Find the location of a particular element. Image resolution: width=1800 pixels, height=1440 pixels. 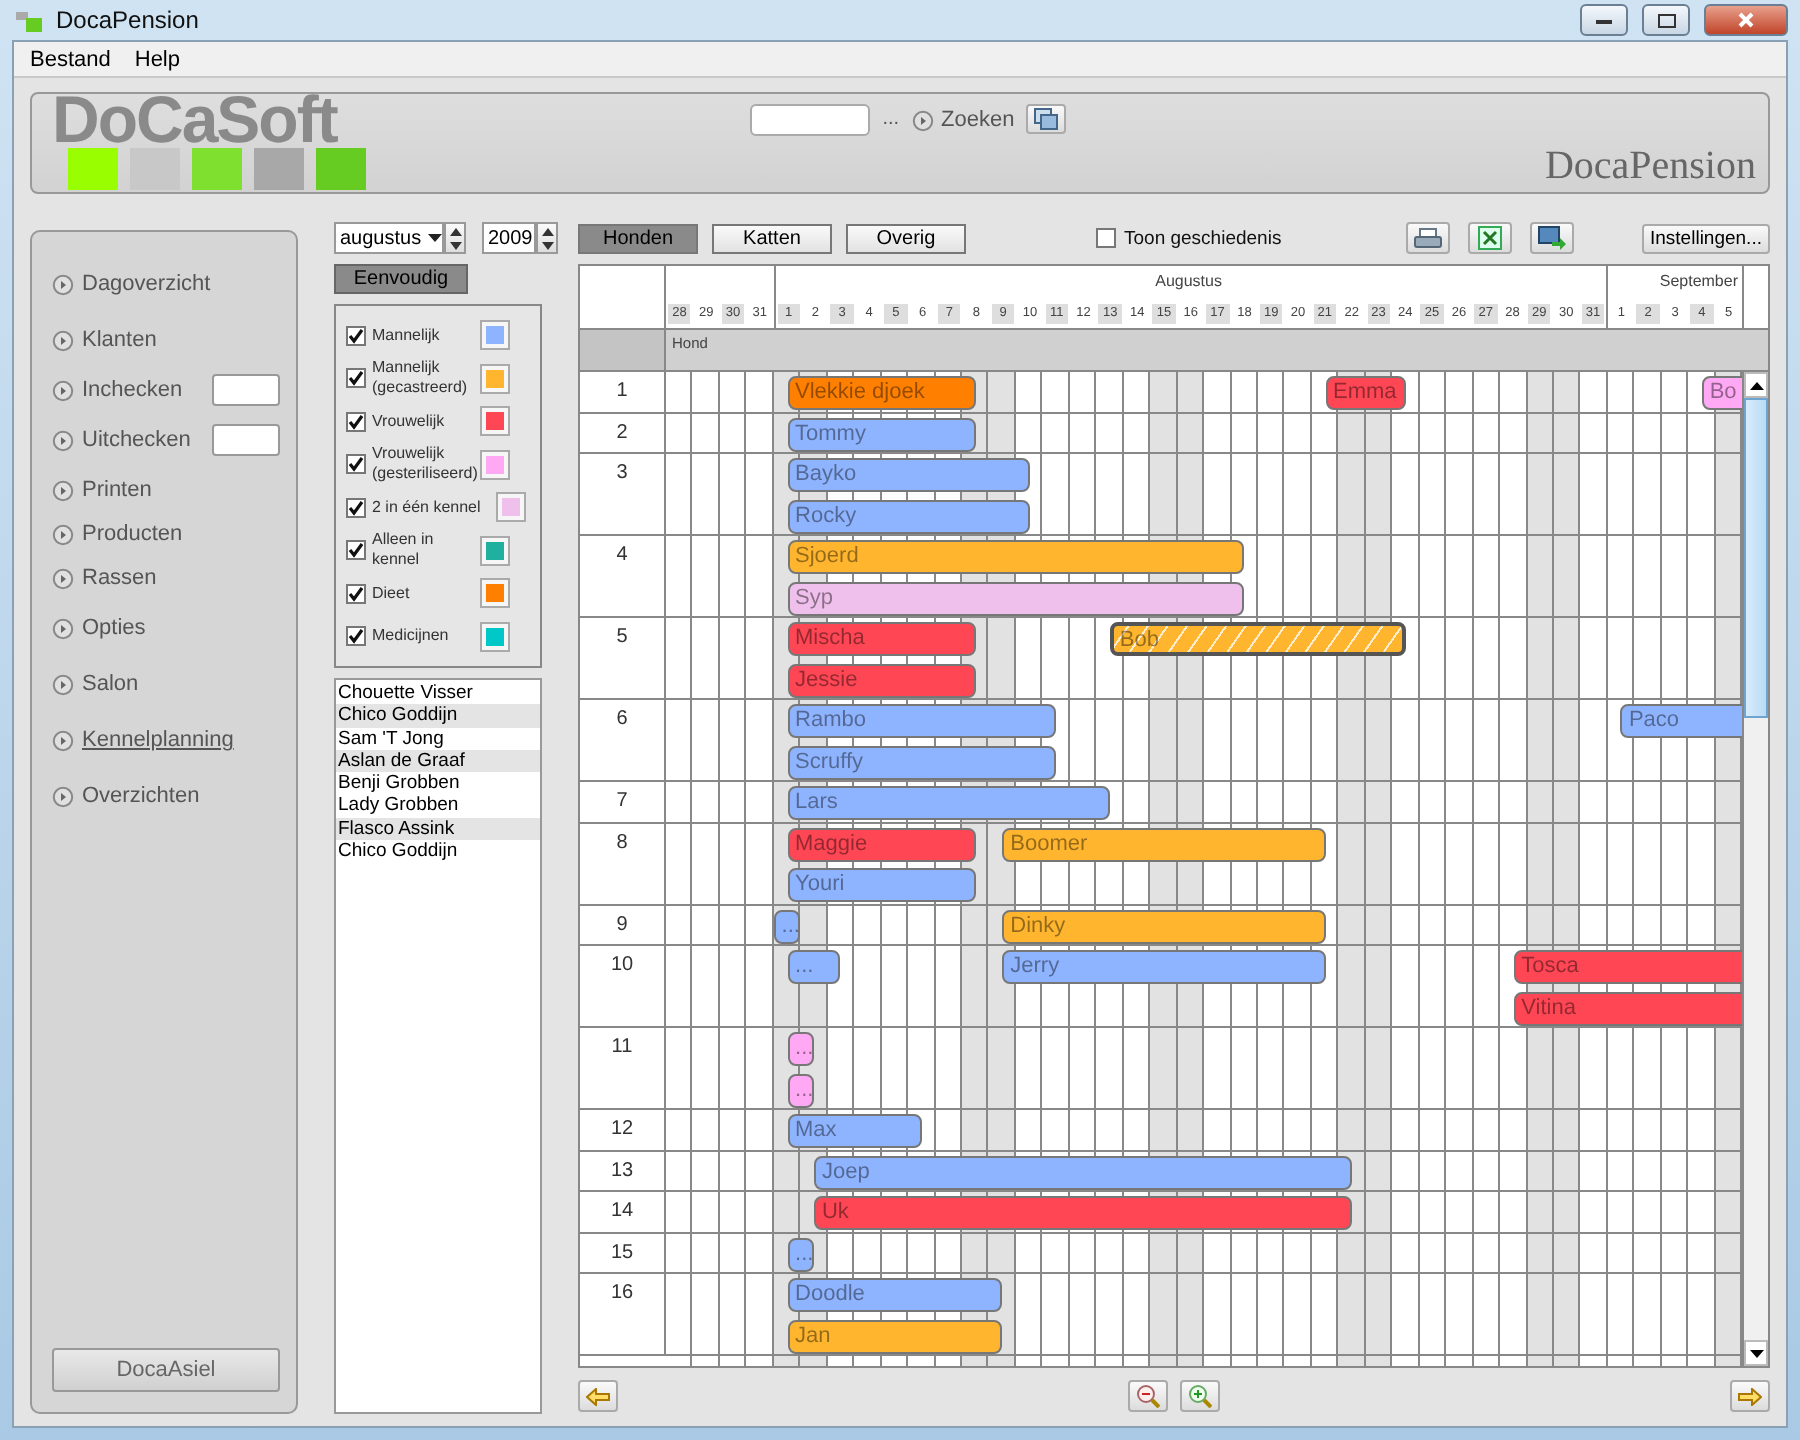

booking-bar: Scruffy is located at coordinates (922, 762).